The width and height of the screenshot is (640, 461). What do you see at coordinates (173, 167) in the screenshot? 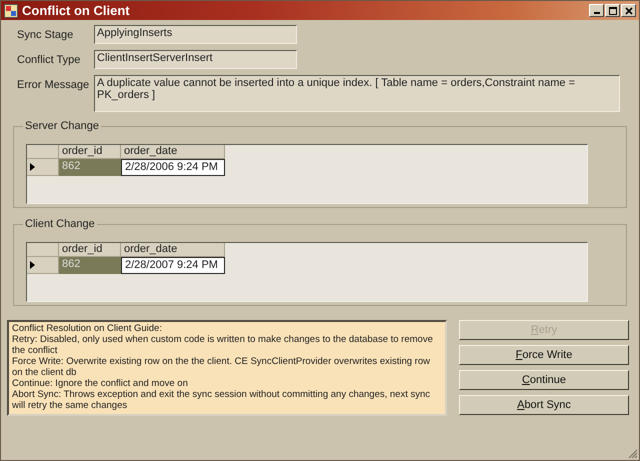
I see `table-cell: 2/28/2006 9:24 PM` at bounding box center [173, 167].